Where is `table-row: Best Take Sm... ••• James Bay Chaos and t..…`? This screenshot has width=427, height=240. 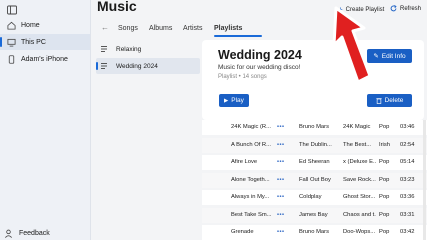
table-row: Best Take Sm... ••• James Bay Chaos and t..… is located at coordinates (314, 215).